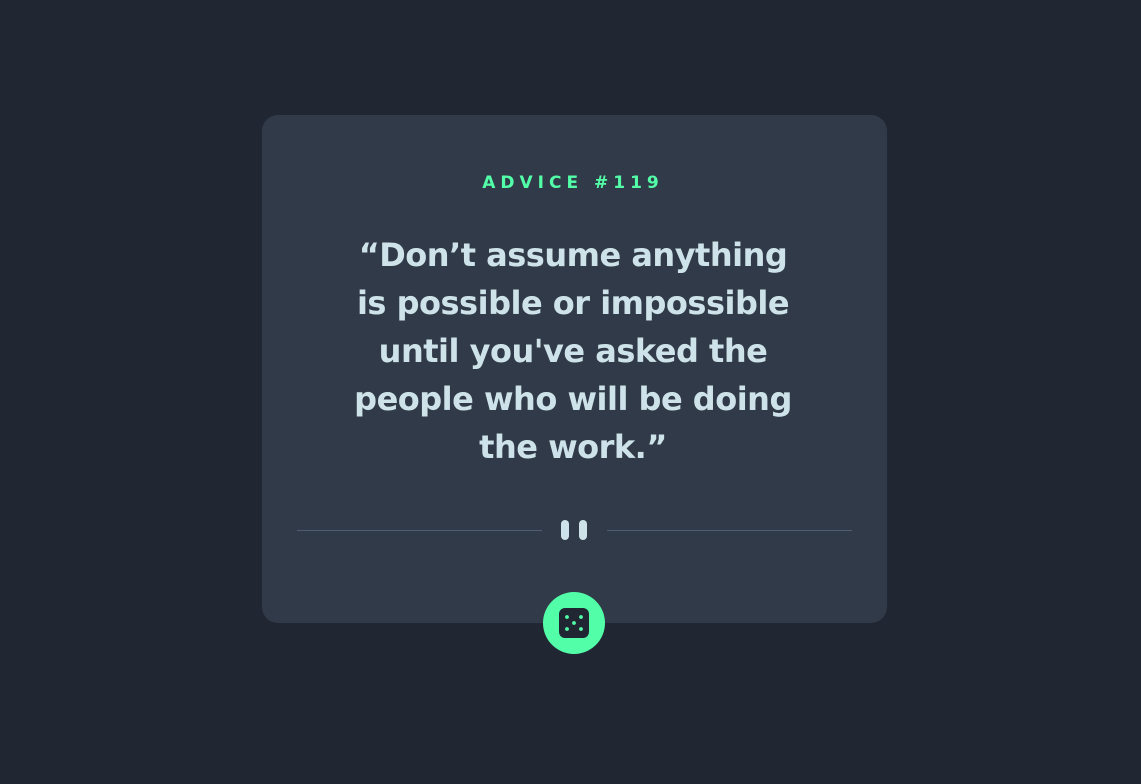 This screenshot has width=1141, height=784. Describe the element at coordinates (729, 530) in the screenshot. I see `divider-line-right` at that location.